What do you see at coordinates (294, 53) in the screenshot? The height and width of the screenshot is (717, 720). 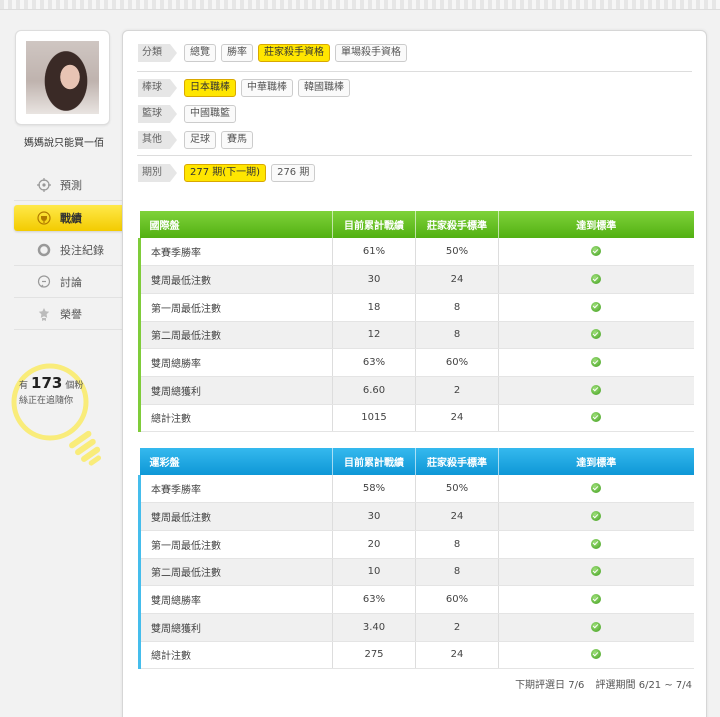 I see `chip-banker-killer: 莊家殺手資格` at bounding box center [294, 53].